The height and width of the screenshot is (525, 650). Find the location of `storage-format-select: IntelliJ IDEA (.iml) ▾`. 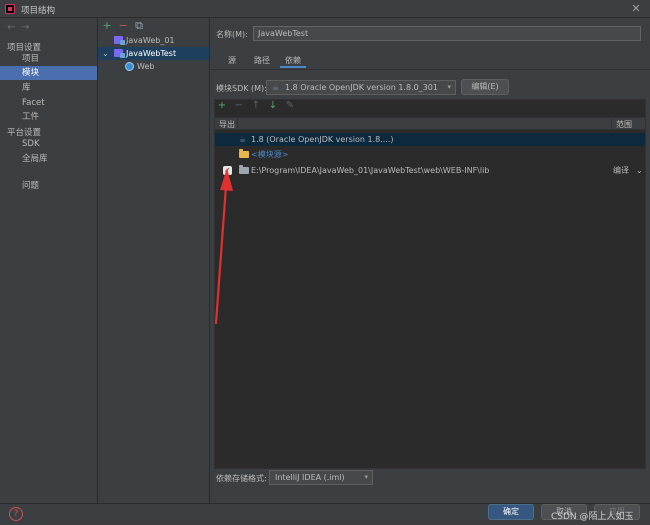

storage-format-select: IntelliJ IDEA (.iml) ▾ is located at coordinates (321, 477).